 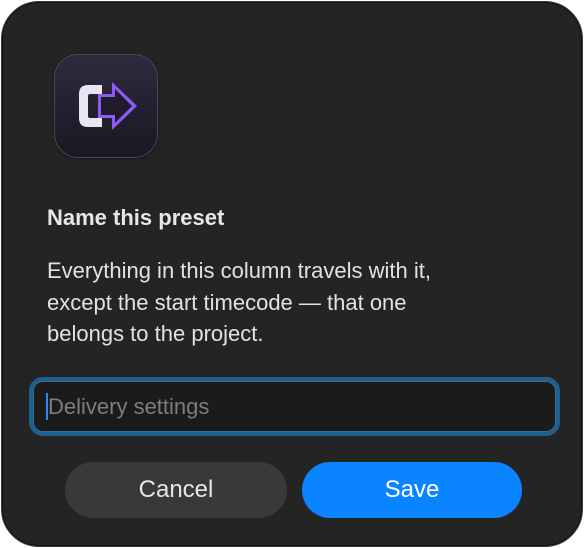 What do you see at coordinates (136, 217) in the screenshot?
I see `dialog-title: Name this preset` at bounding box center [136, 217].